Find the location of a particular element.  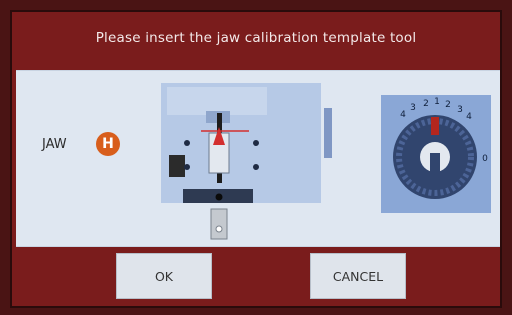

dial-zero-label: 0 is located at coordinates (485, 159).